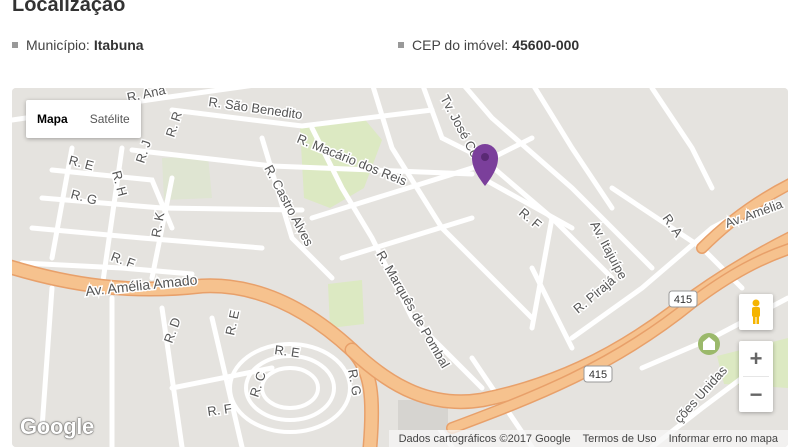 Image resolution: width=800 pixels, height=447 pixels. Describe the element at coordinates (756, 358) in the screenshot. I see `zoom-in-button: +` at that location.